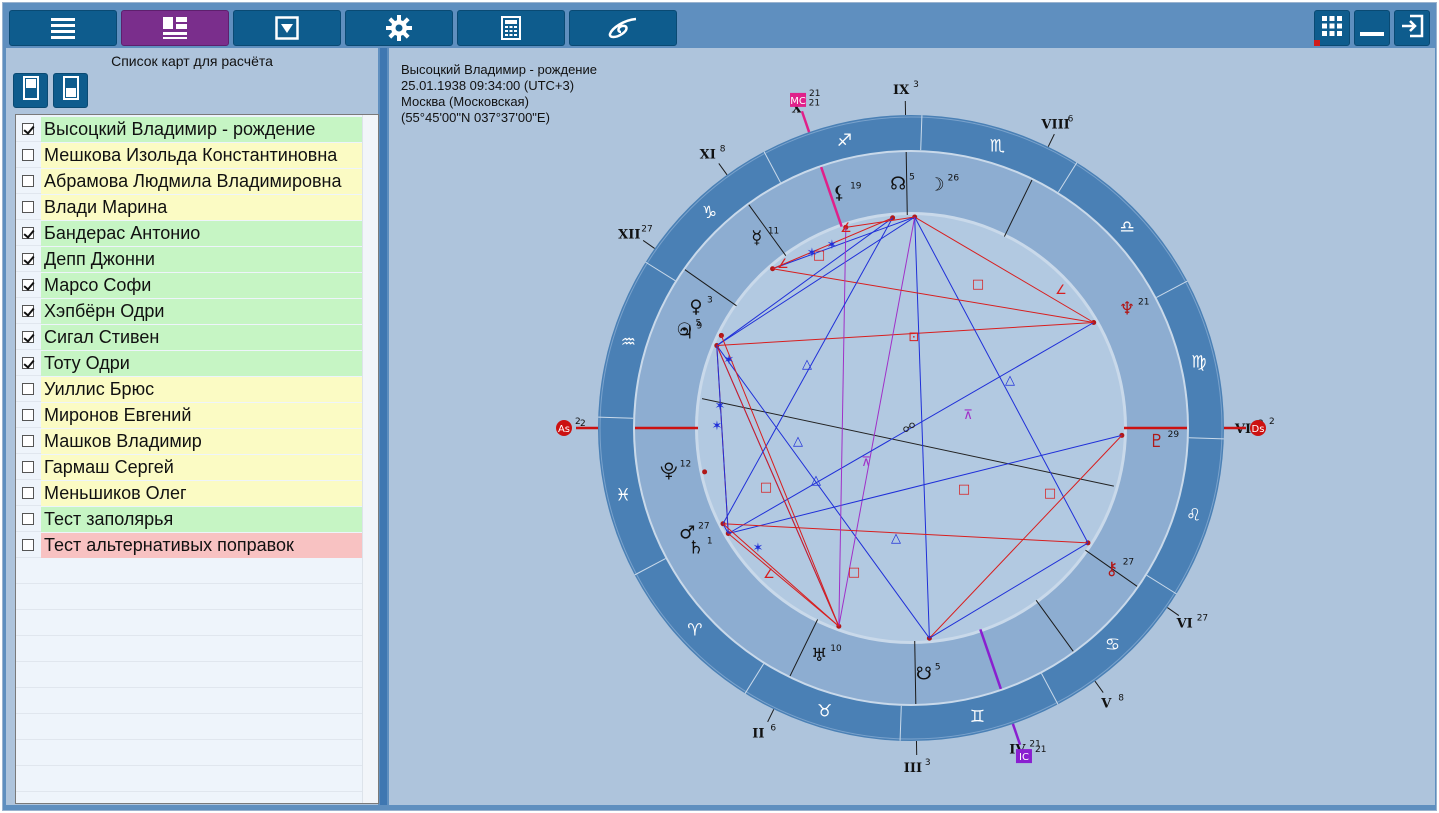 The image size is (1439, 813). I want to click on exit-button, so click(1412, 28).